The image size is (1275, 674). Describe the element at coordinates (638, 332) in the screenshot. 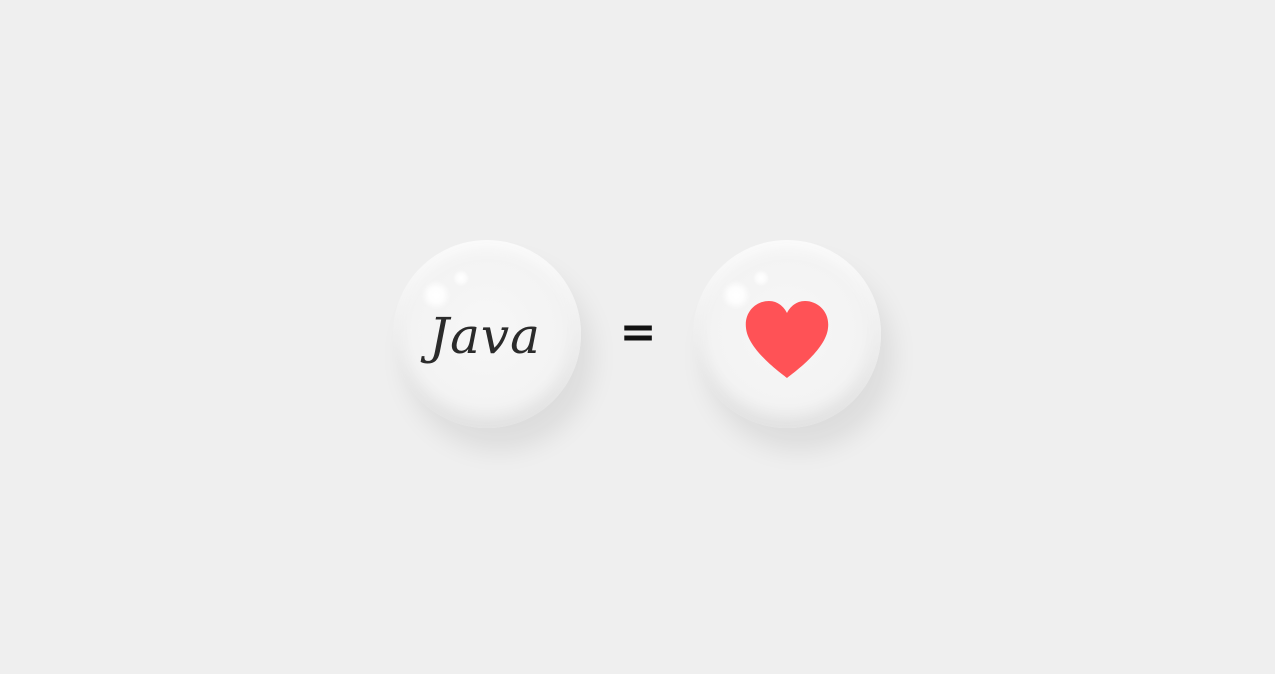

I see `equals-sign: =` at that location.